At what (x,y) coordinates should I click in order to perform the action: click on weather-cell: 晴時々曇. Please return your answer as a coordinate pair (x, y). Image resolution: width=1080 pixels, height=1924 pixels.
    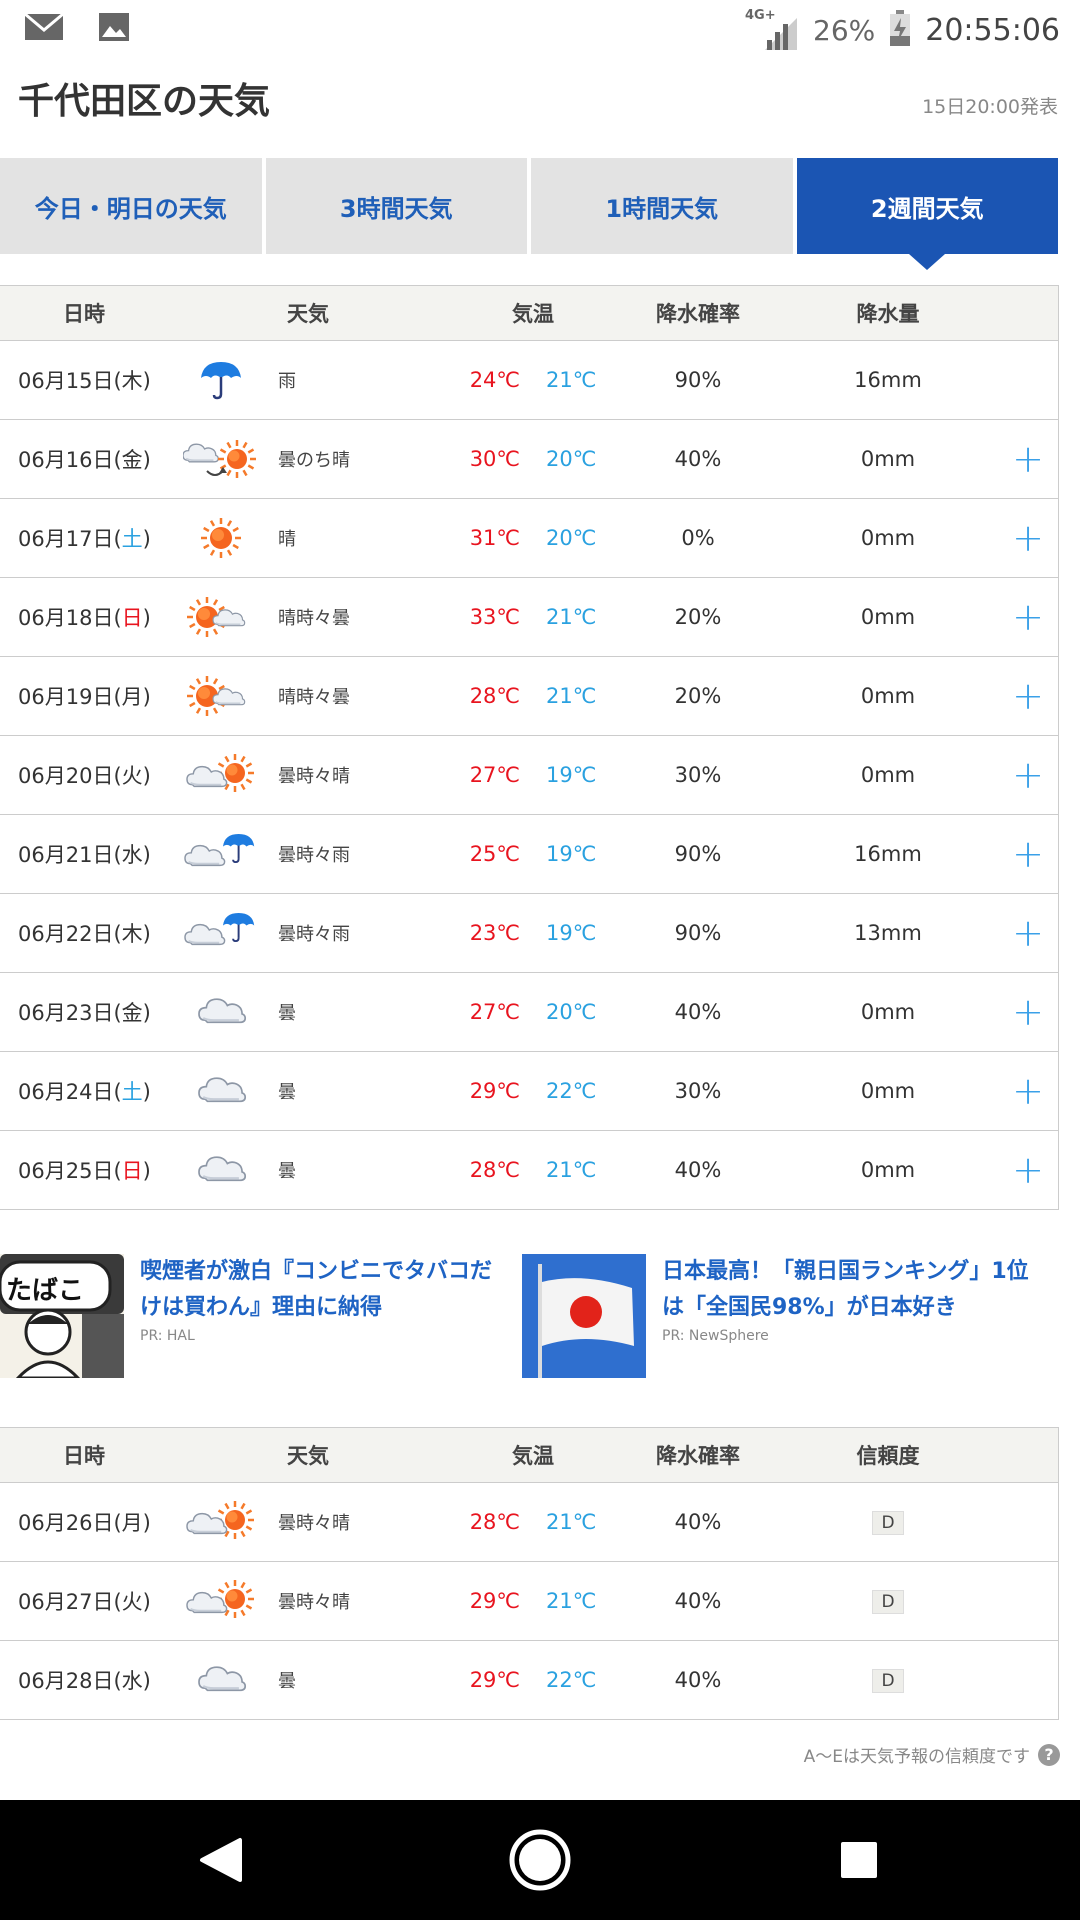
    Looking at the image, I should click on (308, 696).